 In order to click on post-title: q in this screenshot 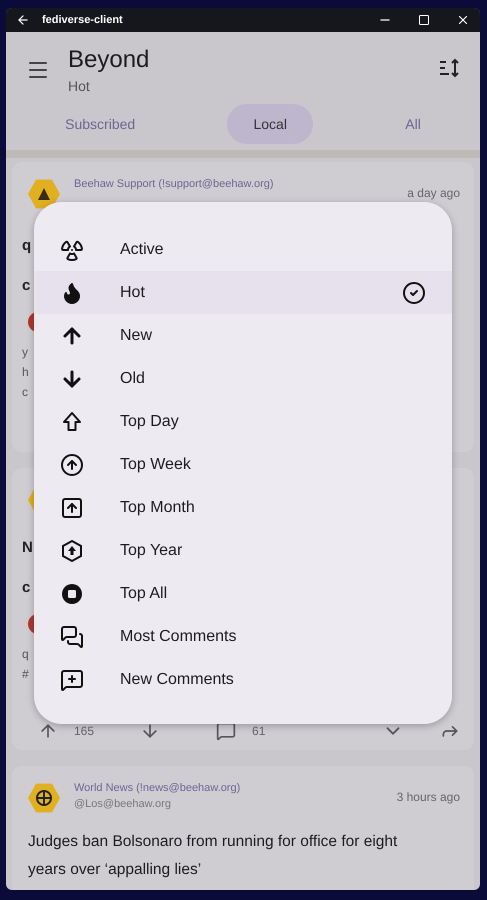, I will do `click(27, 246)`.